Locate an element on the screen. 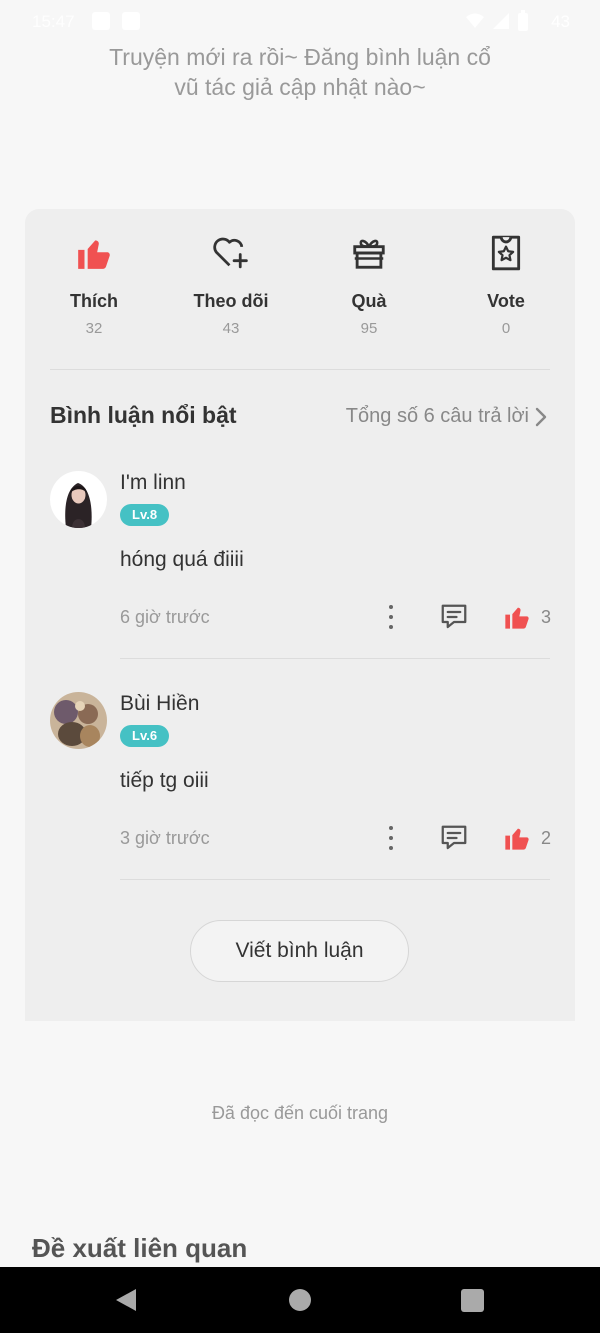 The width and height of the screenshot is (600, 1333). action-bar: Thích 32 Theo dõi 43 Quà 95 Vote 0 is located at coordinates (300, 289).